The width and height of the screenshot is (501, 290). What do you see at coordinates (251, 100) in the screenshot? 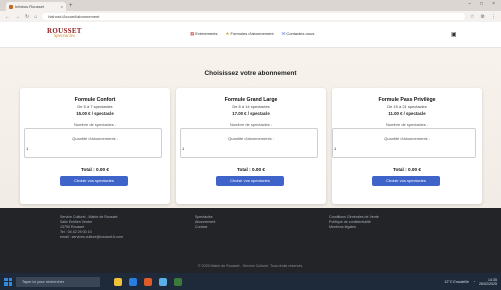
I see `card-name: Formule Grand Large` at bounding box center [251, 100].